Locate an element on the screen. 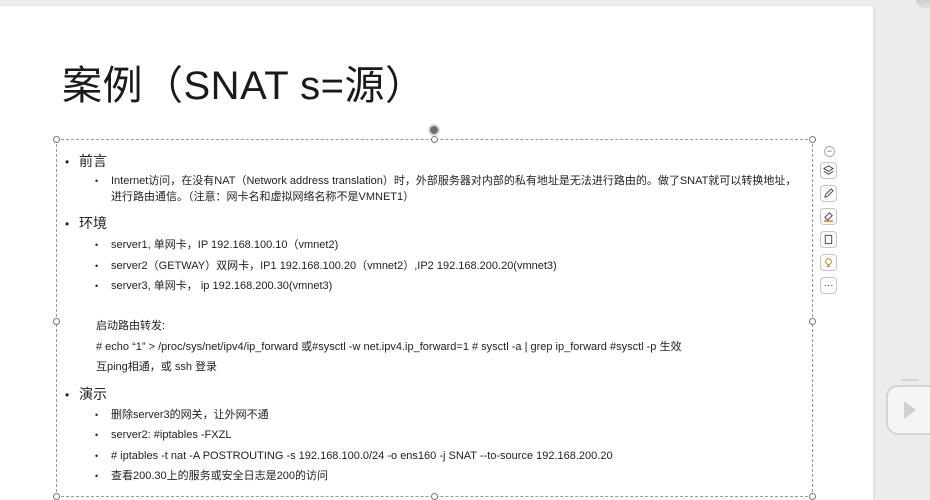 The image size is (930, 500). eraser-icon is located at coordinates (828, 216).